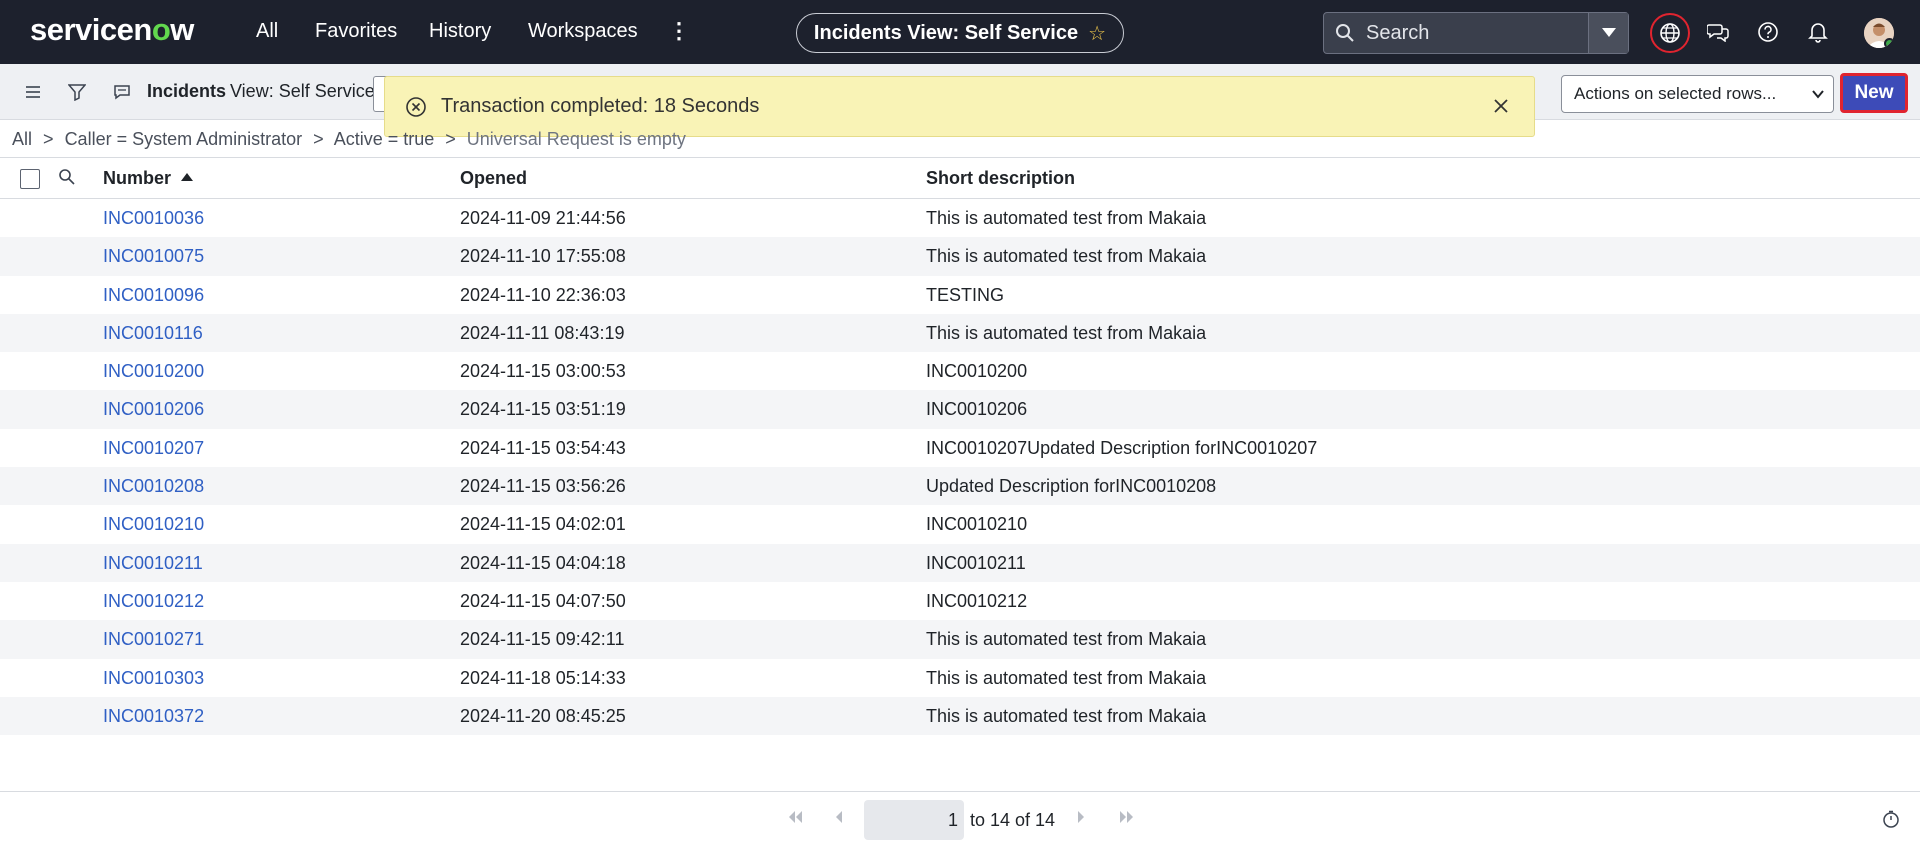 Image resolution: width=1920 pixels, height=847 pixels. Describe the element at coordinates (977, 524) in the screenshot. I see `short-description-cell: INC0010210` at that location.